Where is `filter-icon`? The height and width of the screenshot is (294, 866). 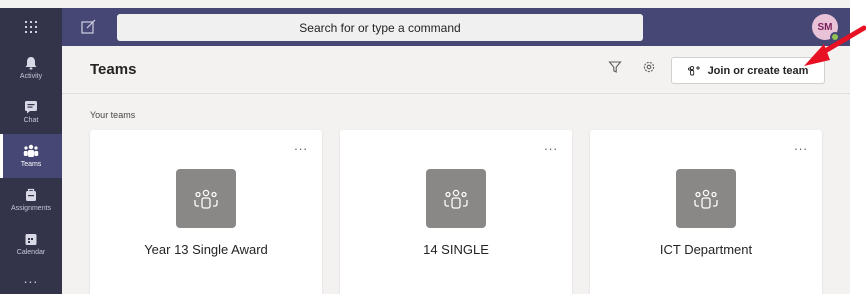
filter-icon is located at coordinates (615, 67).